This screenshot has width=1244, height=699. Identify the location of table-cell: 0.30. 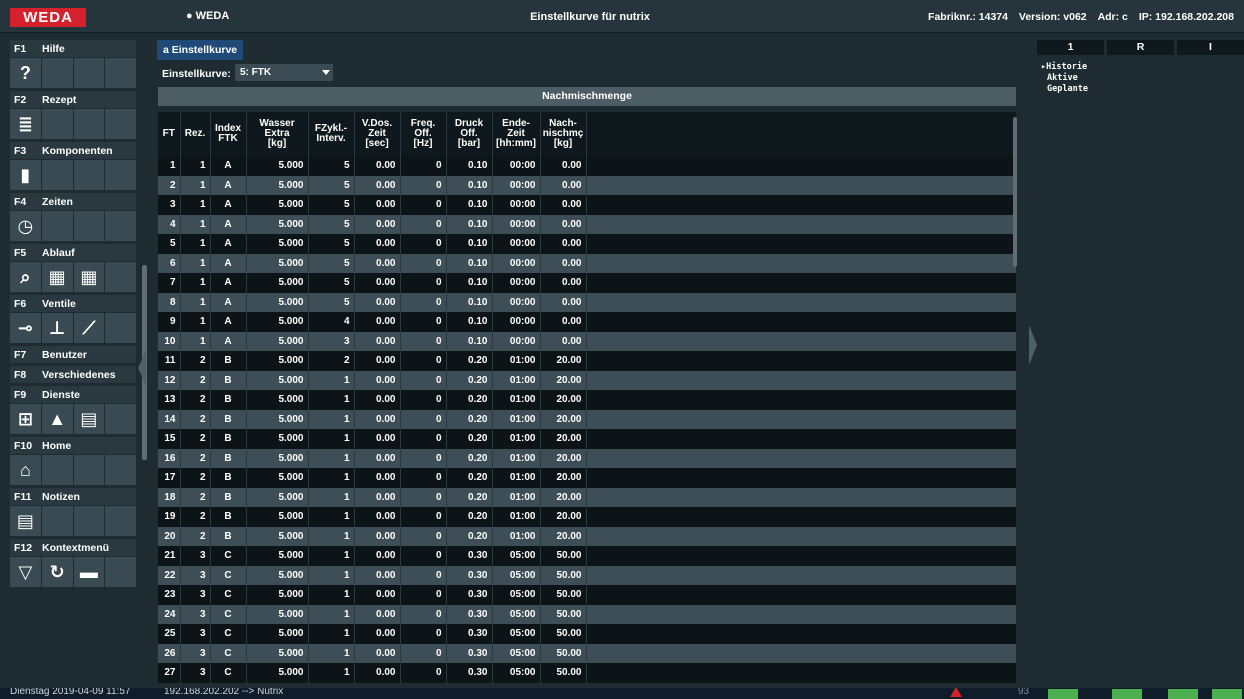
(469, 575).